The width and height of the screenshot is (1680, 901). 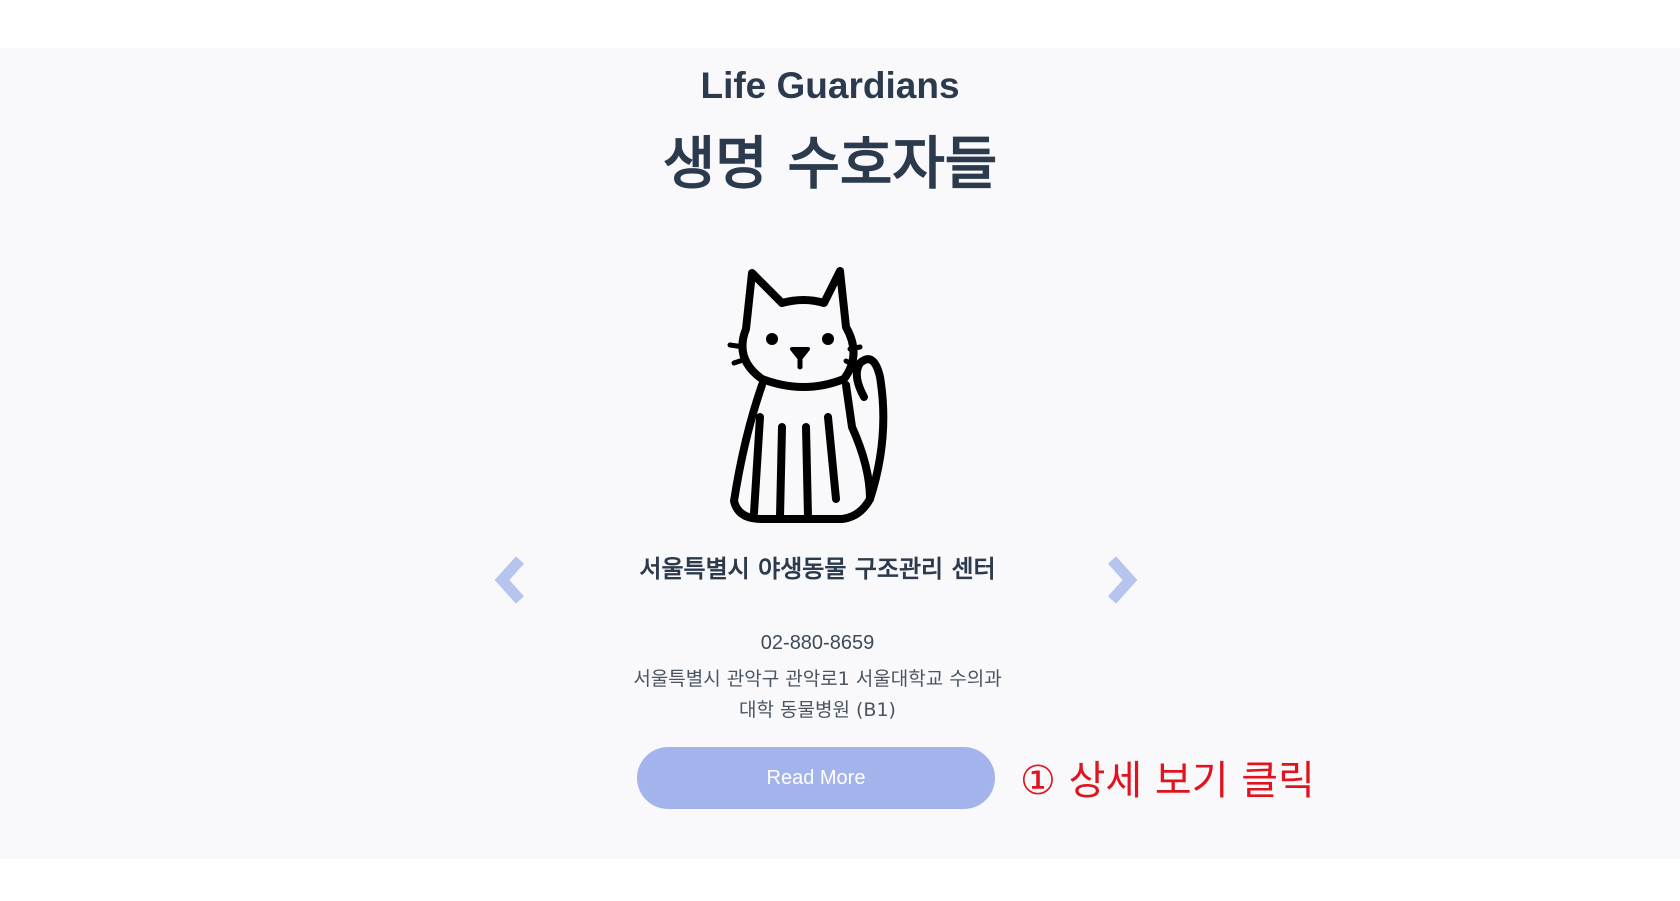 I want to click on chevron-left-icon, so click(x=509, y=580).